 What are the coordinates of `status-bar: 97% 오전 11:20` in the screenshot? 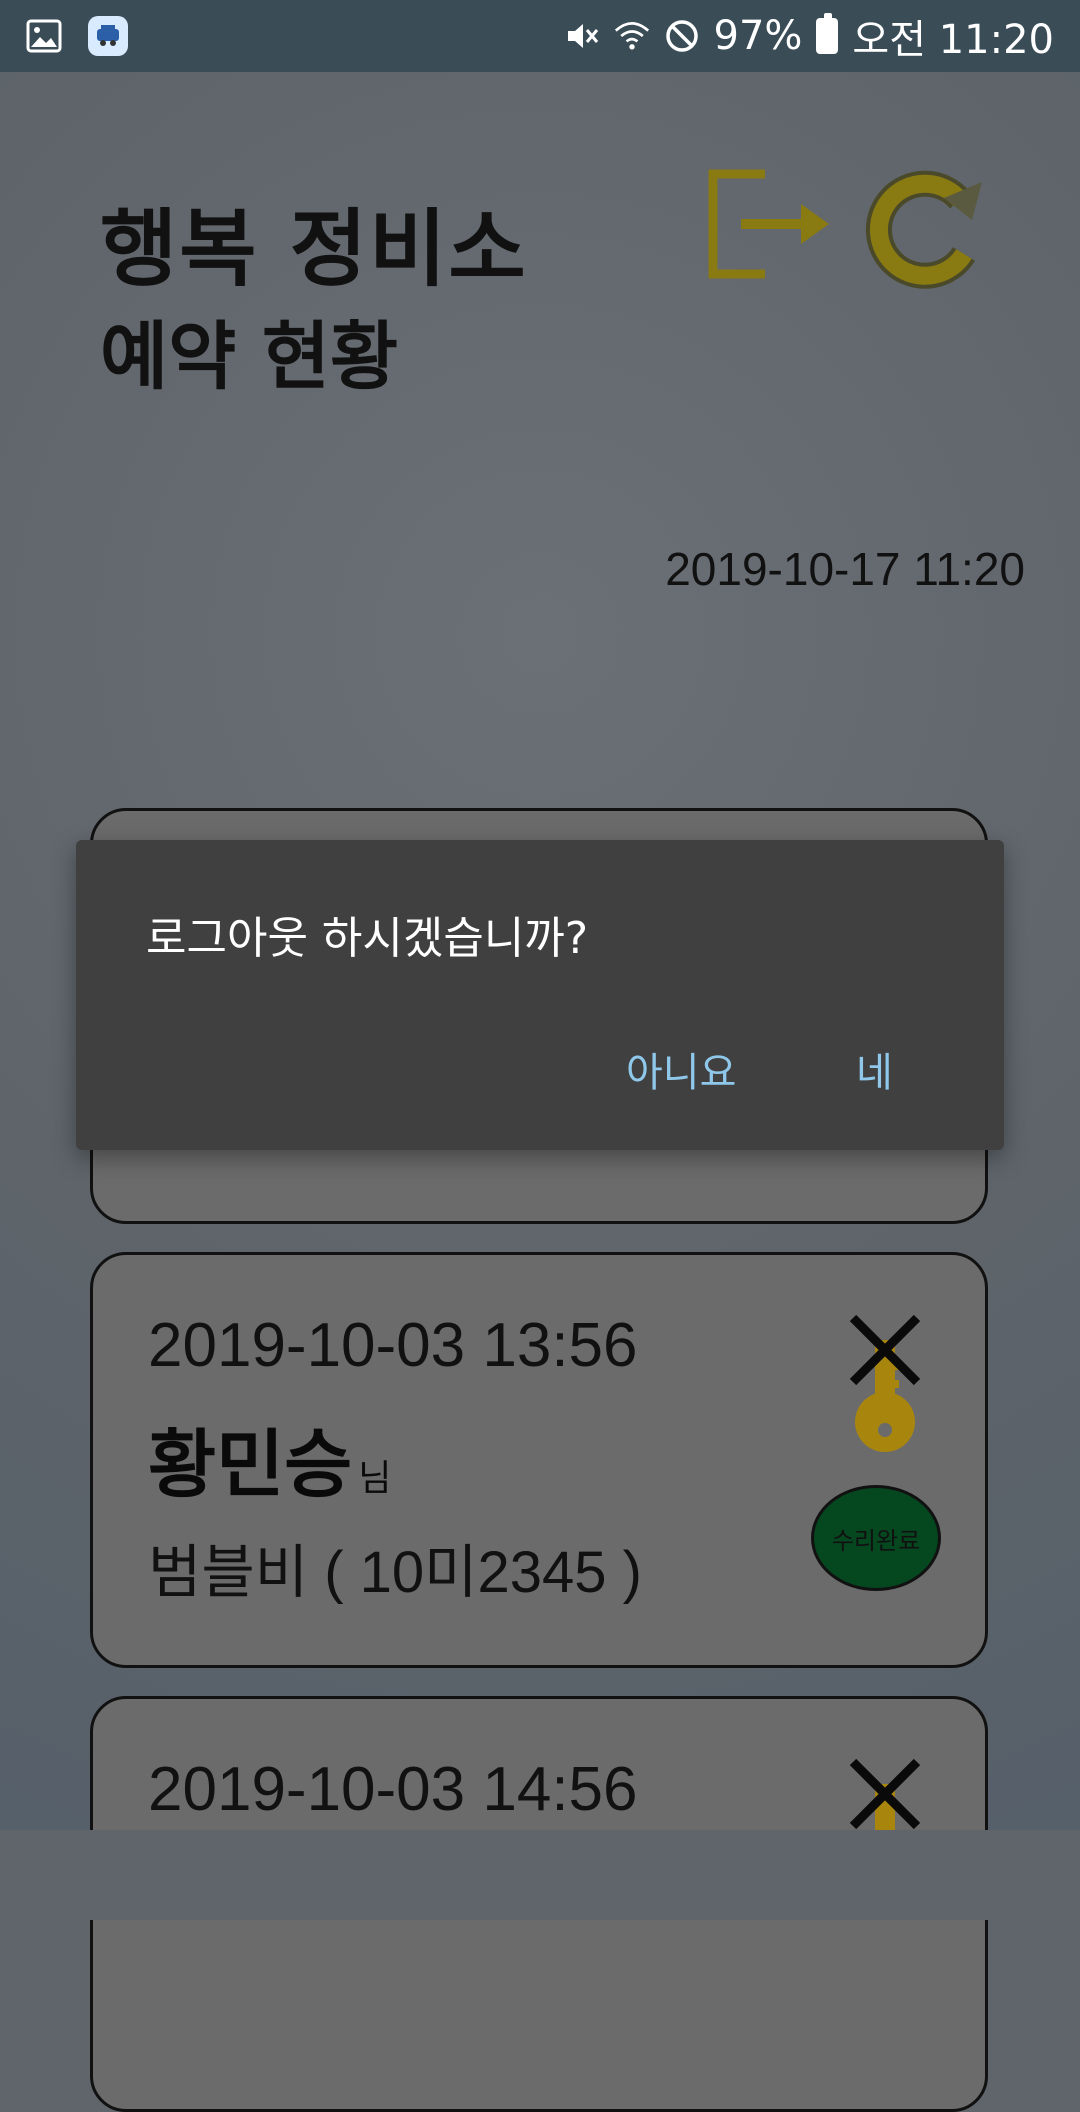 It's located at (540, 36).